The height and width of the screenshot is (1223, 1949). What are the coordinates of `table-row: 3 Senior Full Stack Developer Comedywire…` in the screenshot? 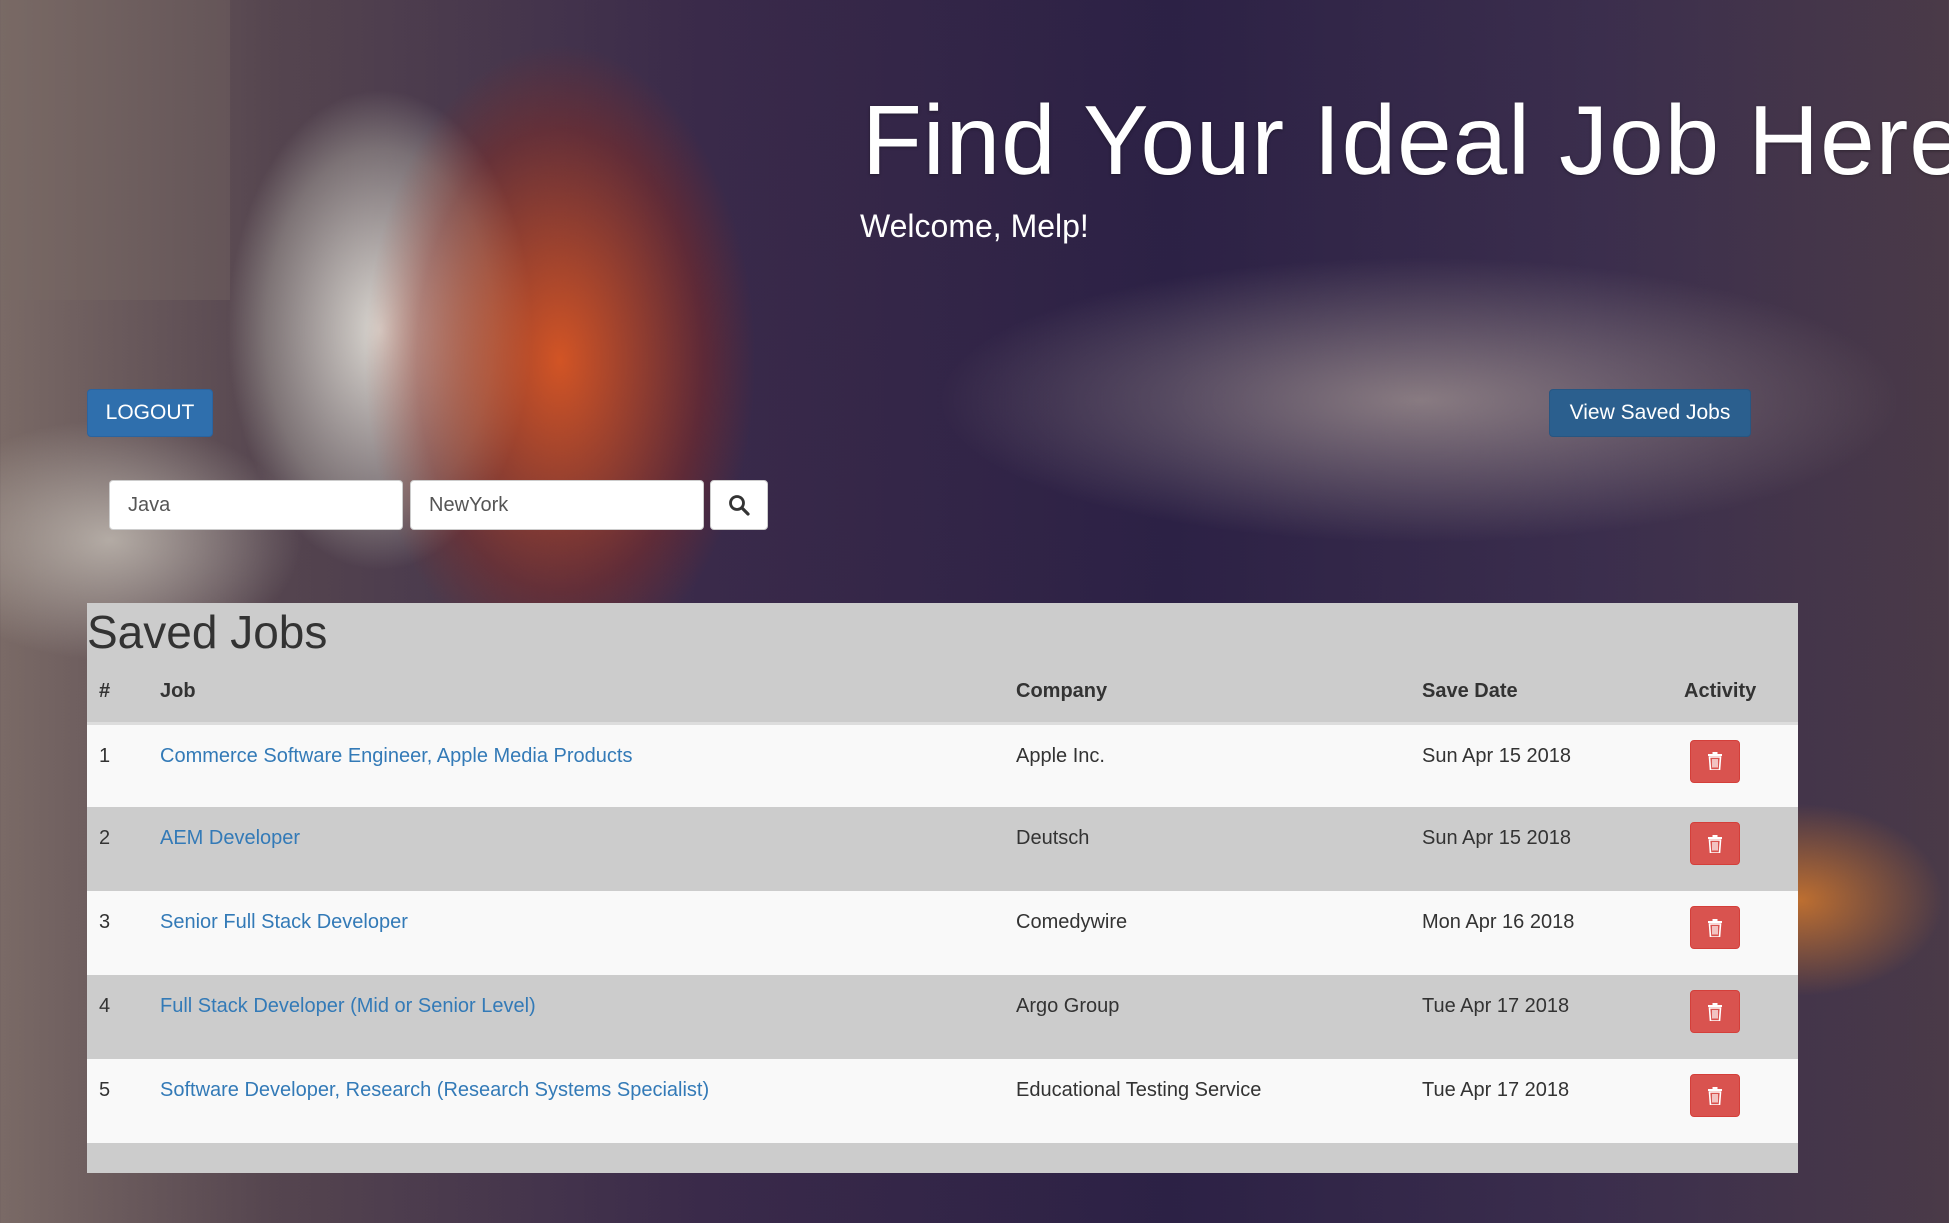 It's located at (942, 933).